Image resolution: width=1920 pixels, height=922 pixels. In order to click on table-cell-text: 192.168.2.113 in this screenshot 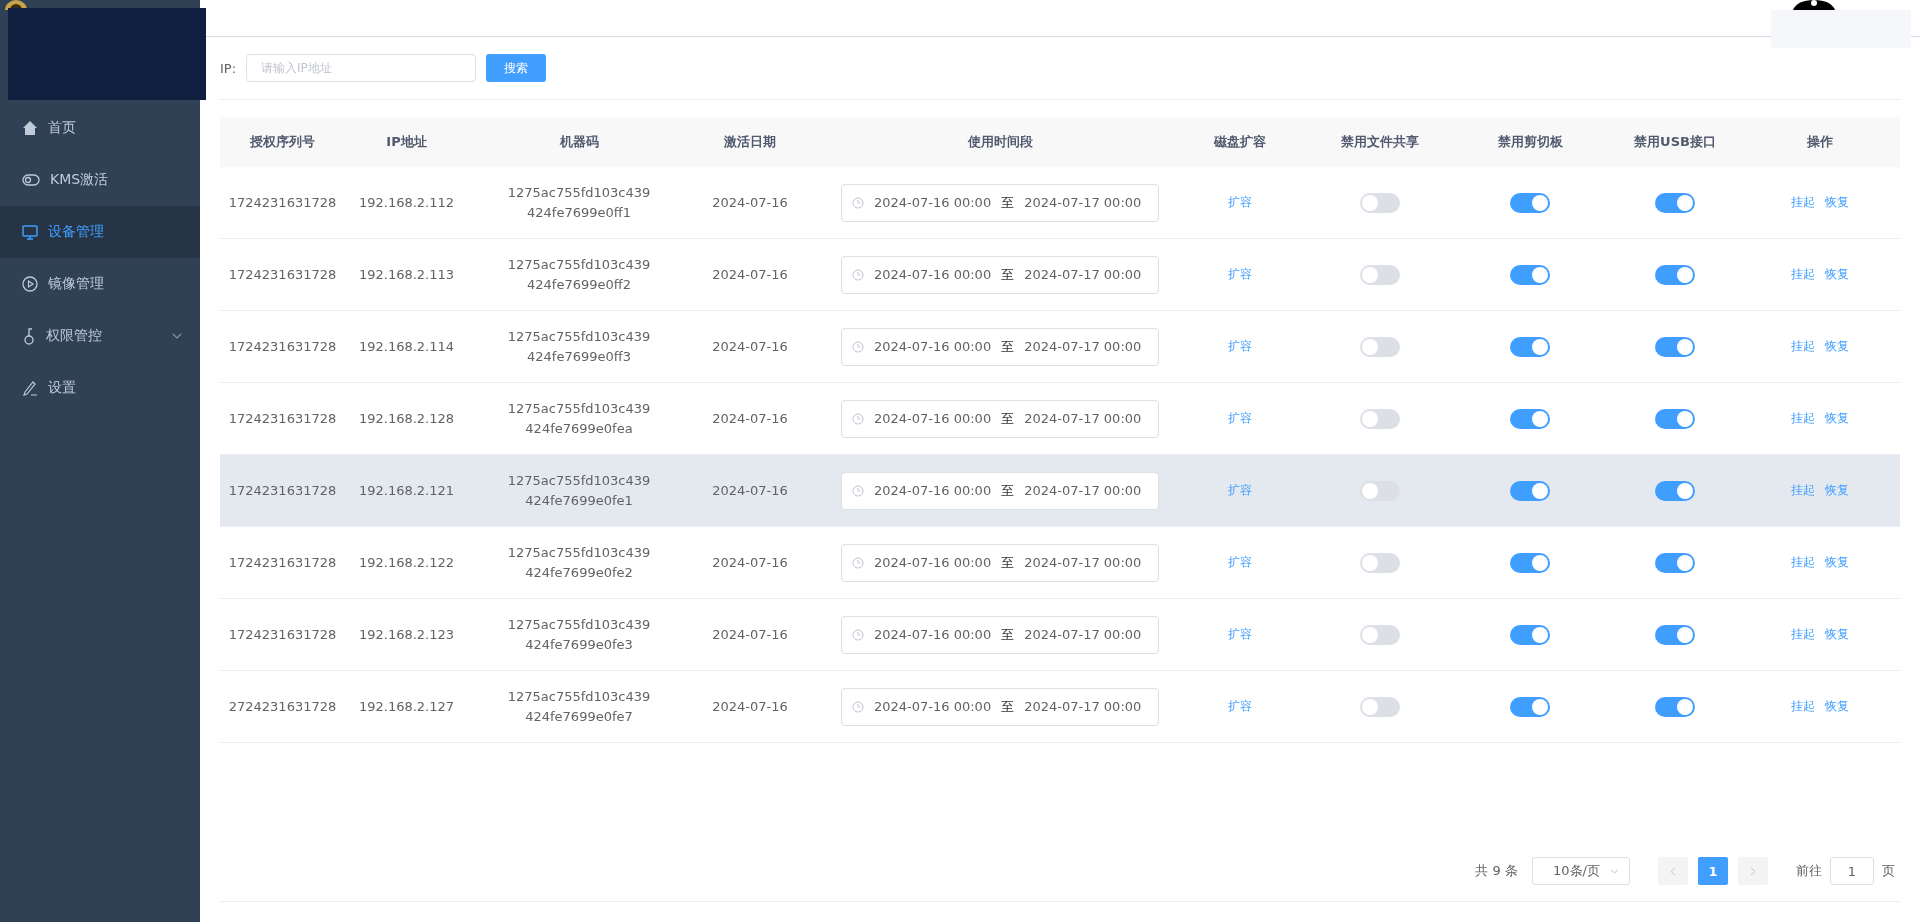, I will do `click(406, 274)`.